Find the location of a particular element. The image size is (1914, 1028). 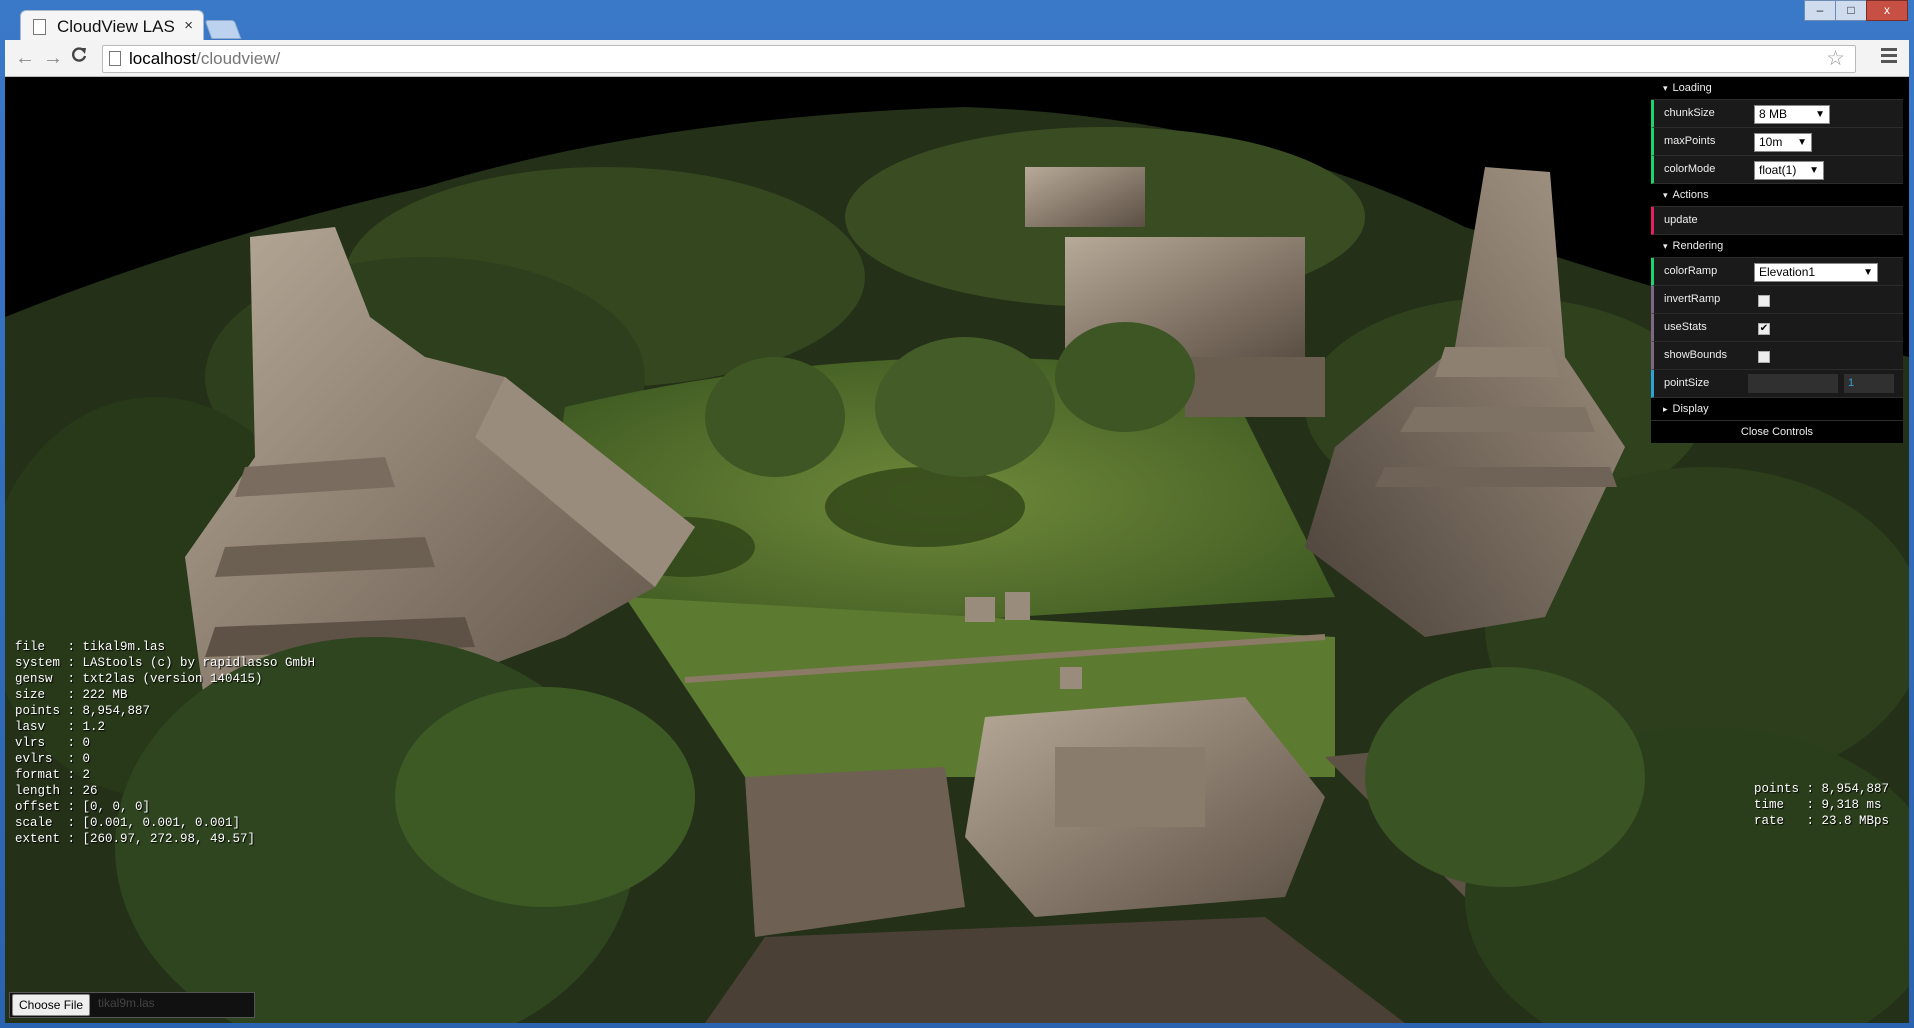

invertramp-row: invertRamp is located at coordinates (1777, 300).